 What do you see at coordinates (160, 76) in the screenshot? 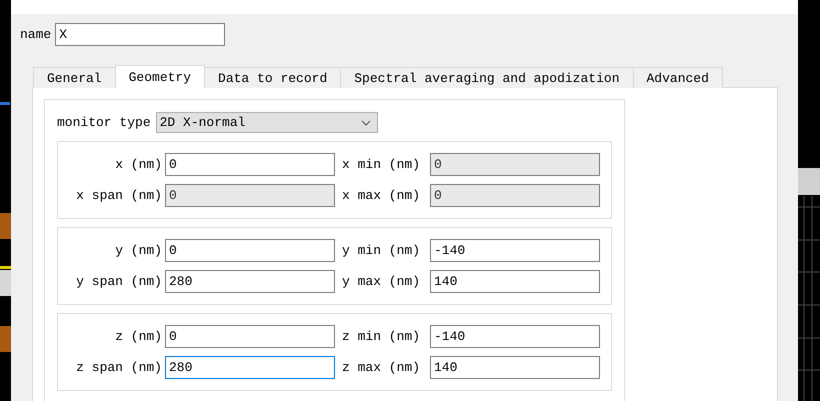
I see `tab: Geometry` at bounding box center [160, 76].